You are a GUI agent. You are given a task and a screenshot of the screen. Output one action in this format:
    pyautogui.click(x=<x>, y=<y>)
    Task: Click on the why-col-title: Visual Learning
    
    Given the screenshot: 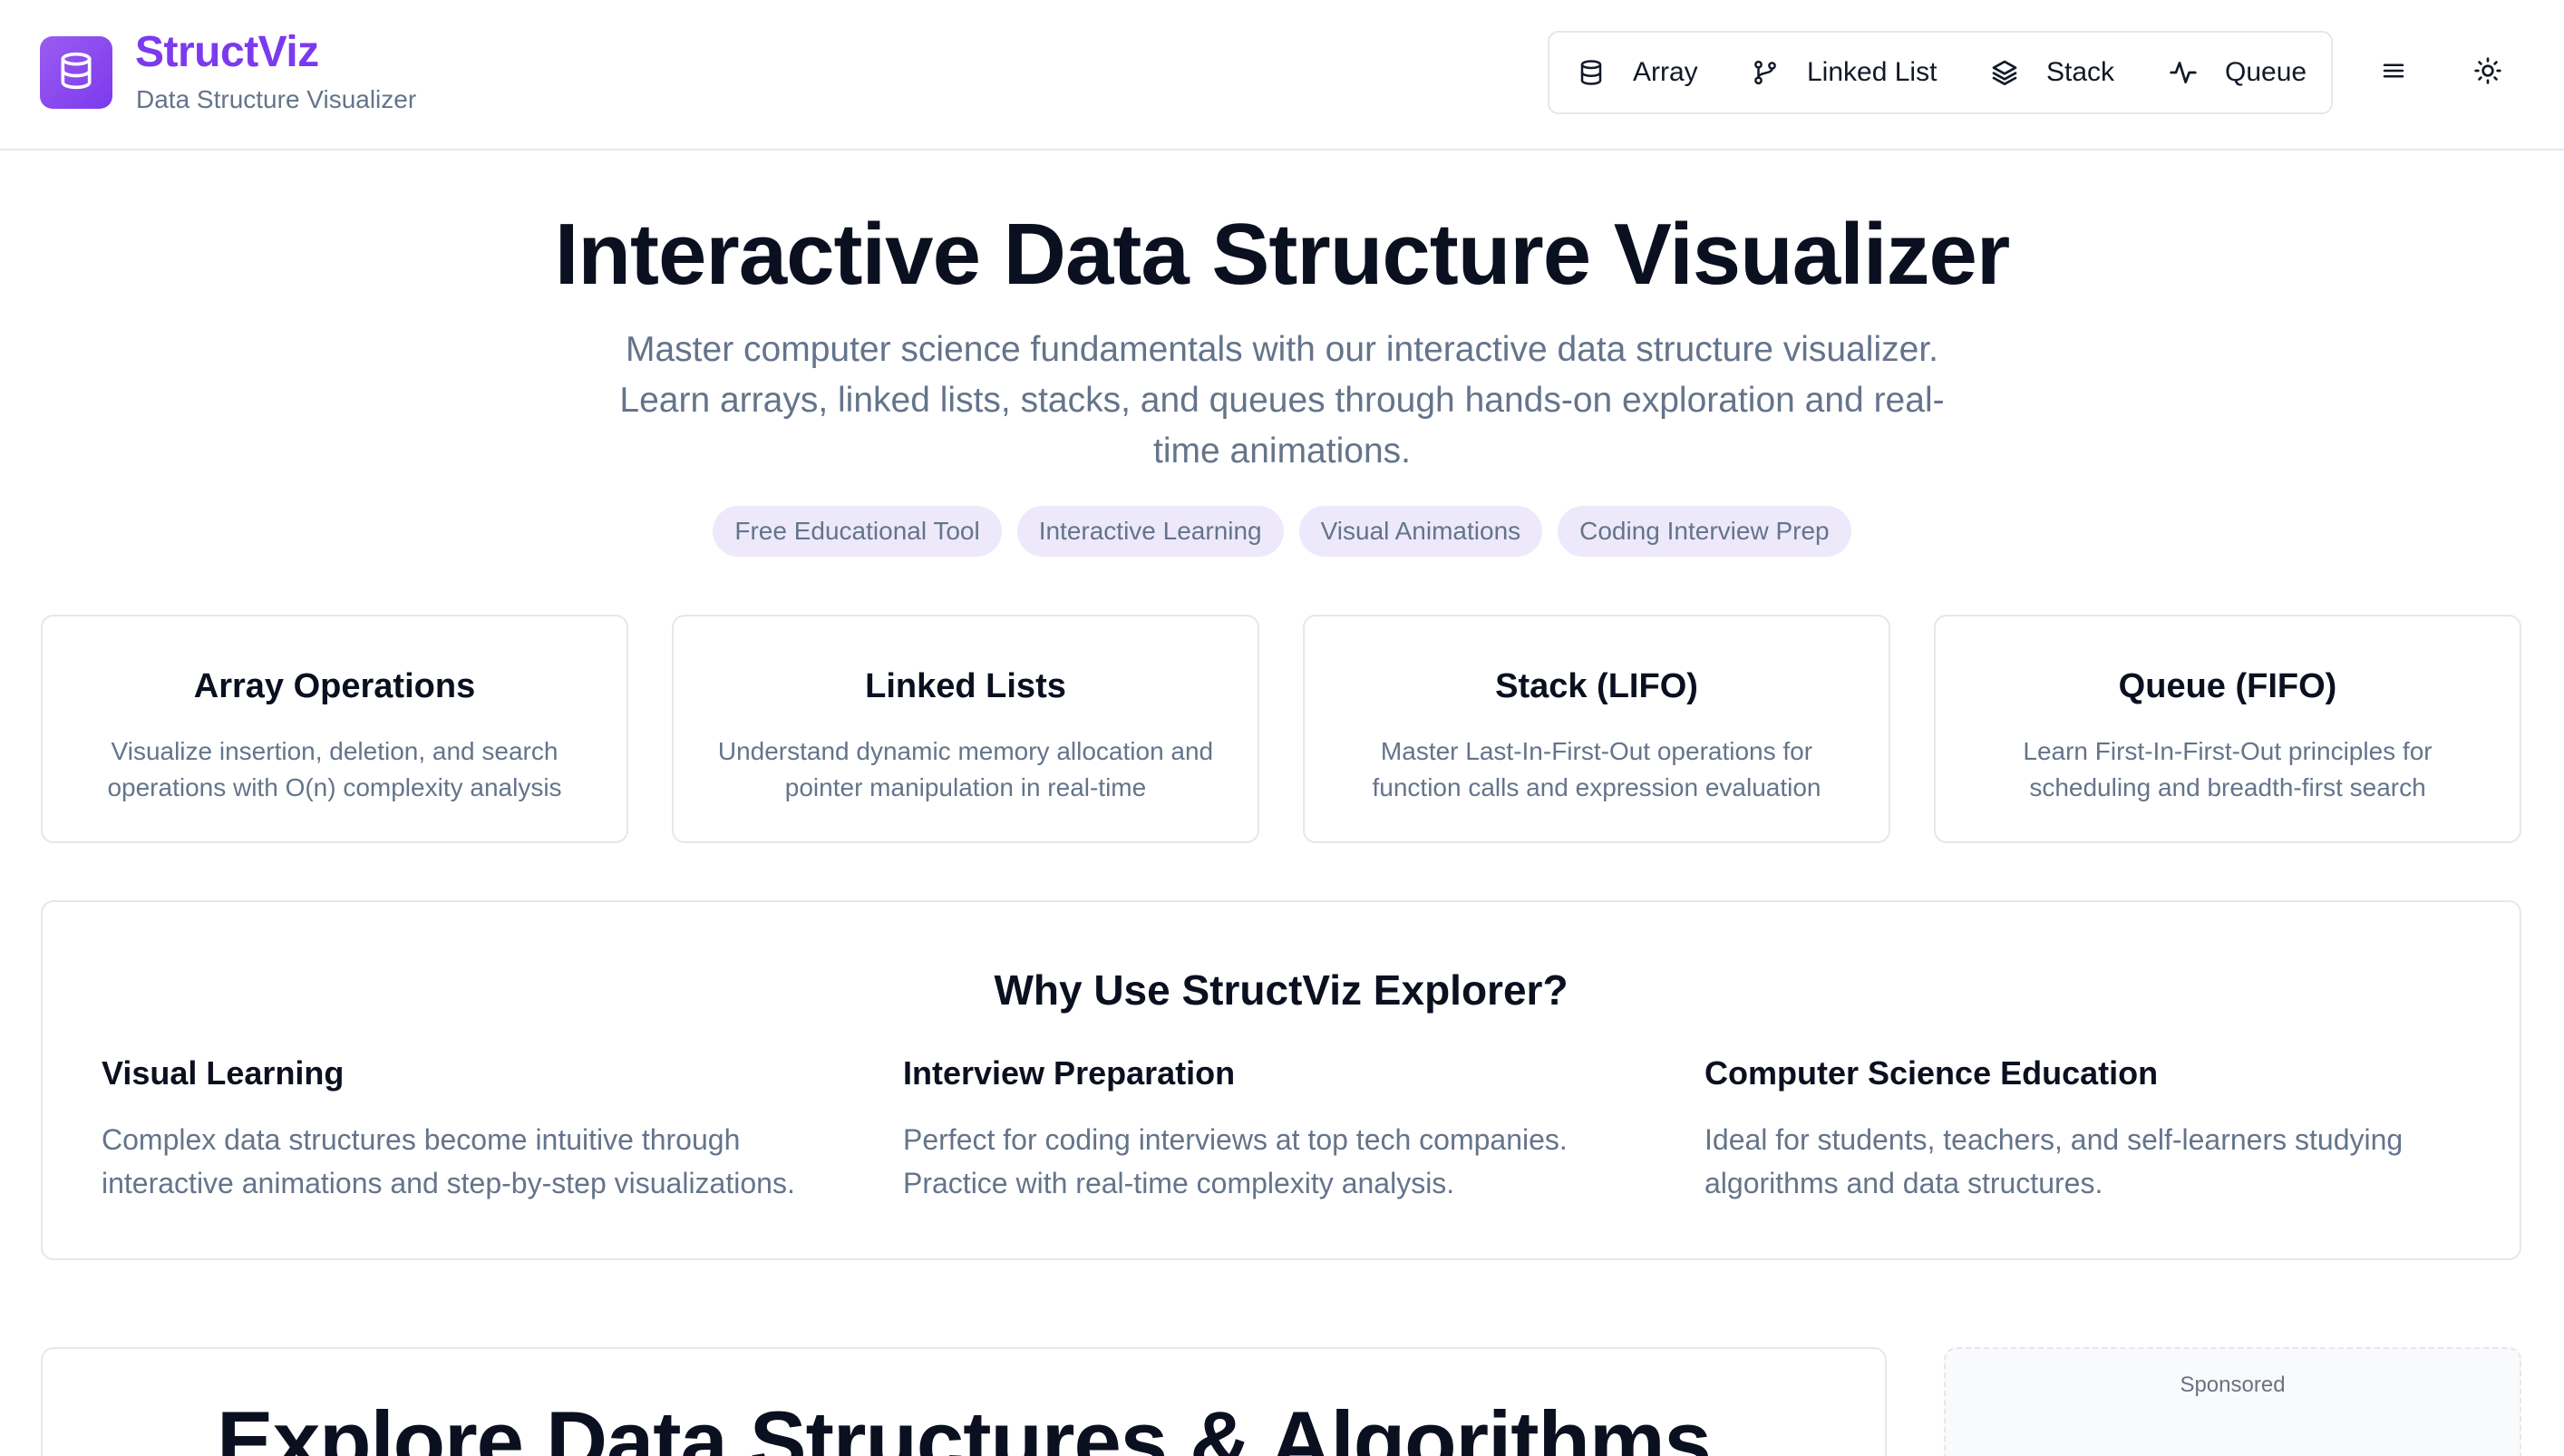 What is the action you would take?
    pyautogui.click(x=223, y=1073)
    